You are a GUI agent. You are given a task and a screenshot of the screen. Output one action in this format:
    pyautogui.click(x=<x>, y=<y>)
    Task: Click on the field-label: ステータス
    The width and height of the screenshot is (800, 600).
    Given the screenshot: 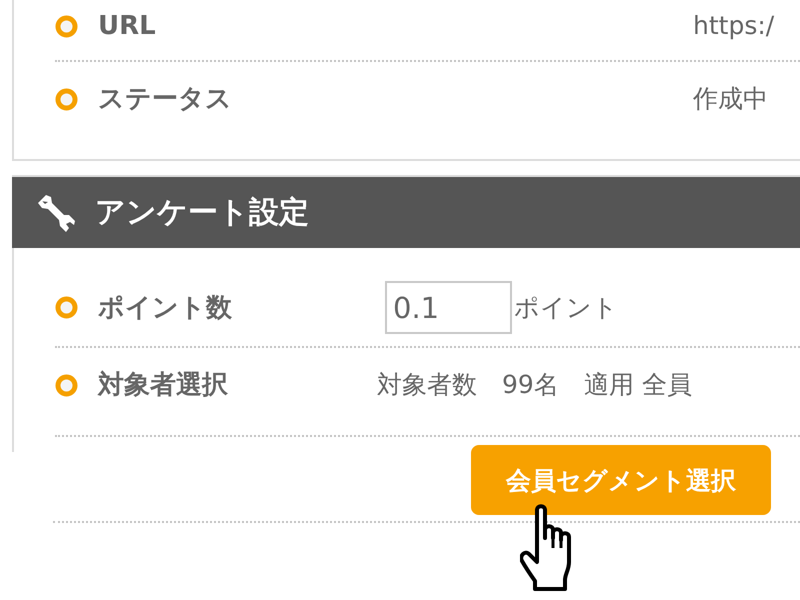 What is the action you would take?
    pyautogui.click(x=165, y=99)
    